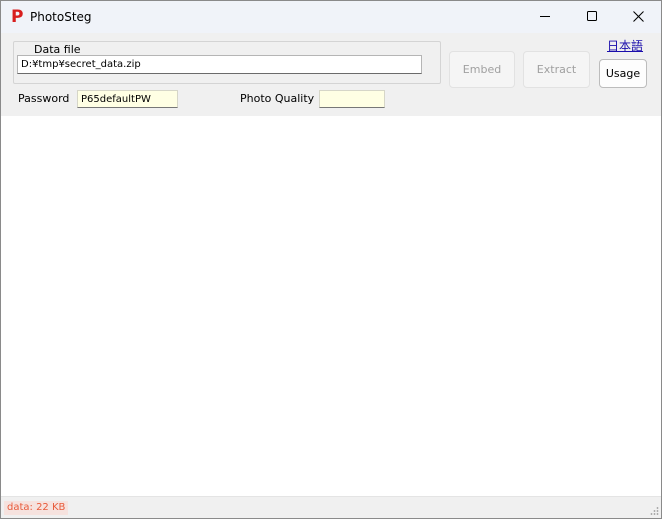  I want to click on photo-quality-input, so click(352, 99).